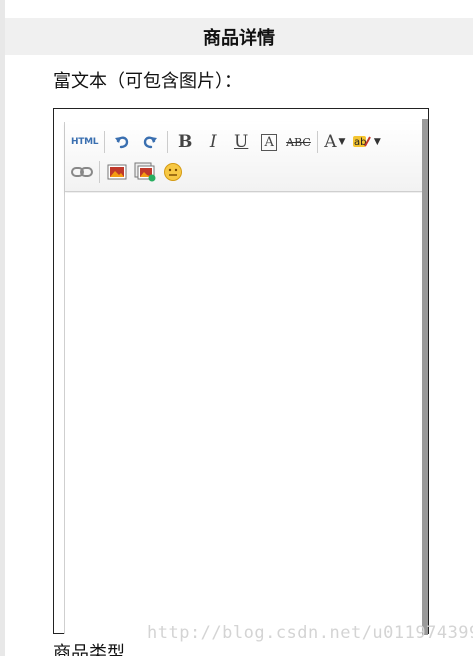  I want to click on highlight-button: ab ▼, so click(366, 142).